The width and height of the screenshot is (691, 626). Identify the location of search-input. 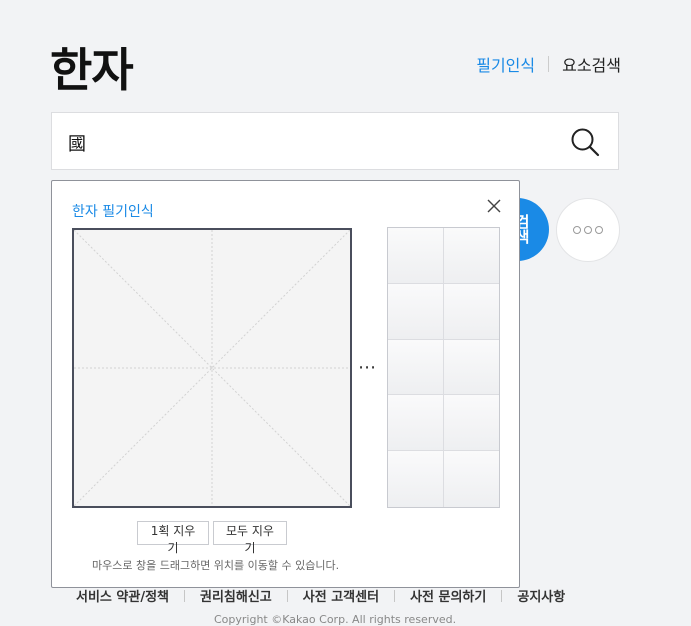
(308, 143).